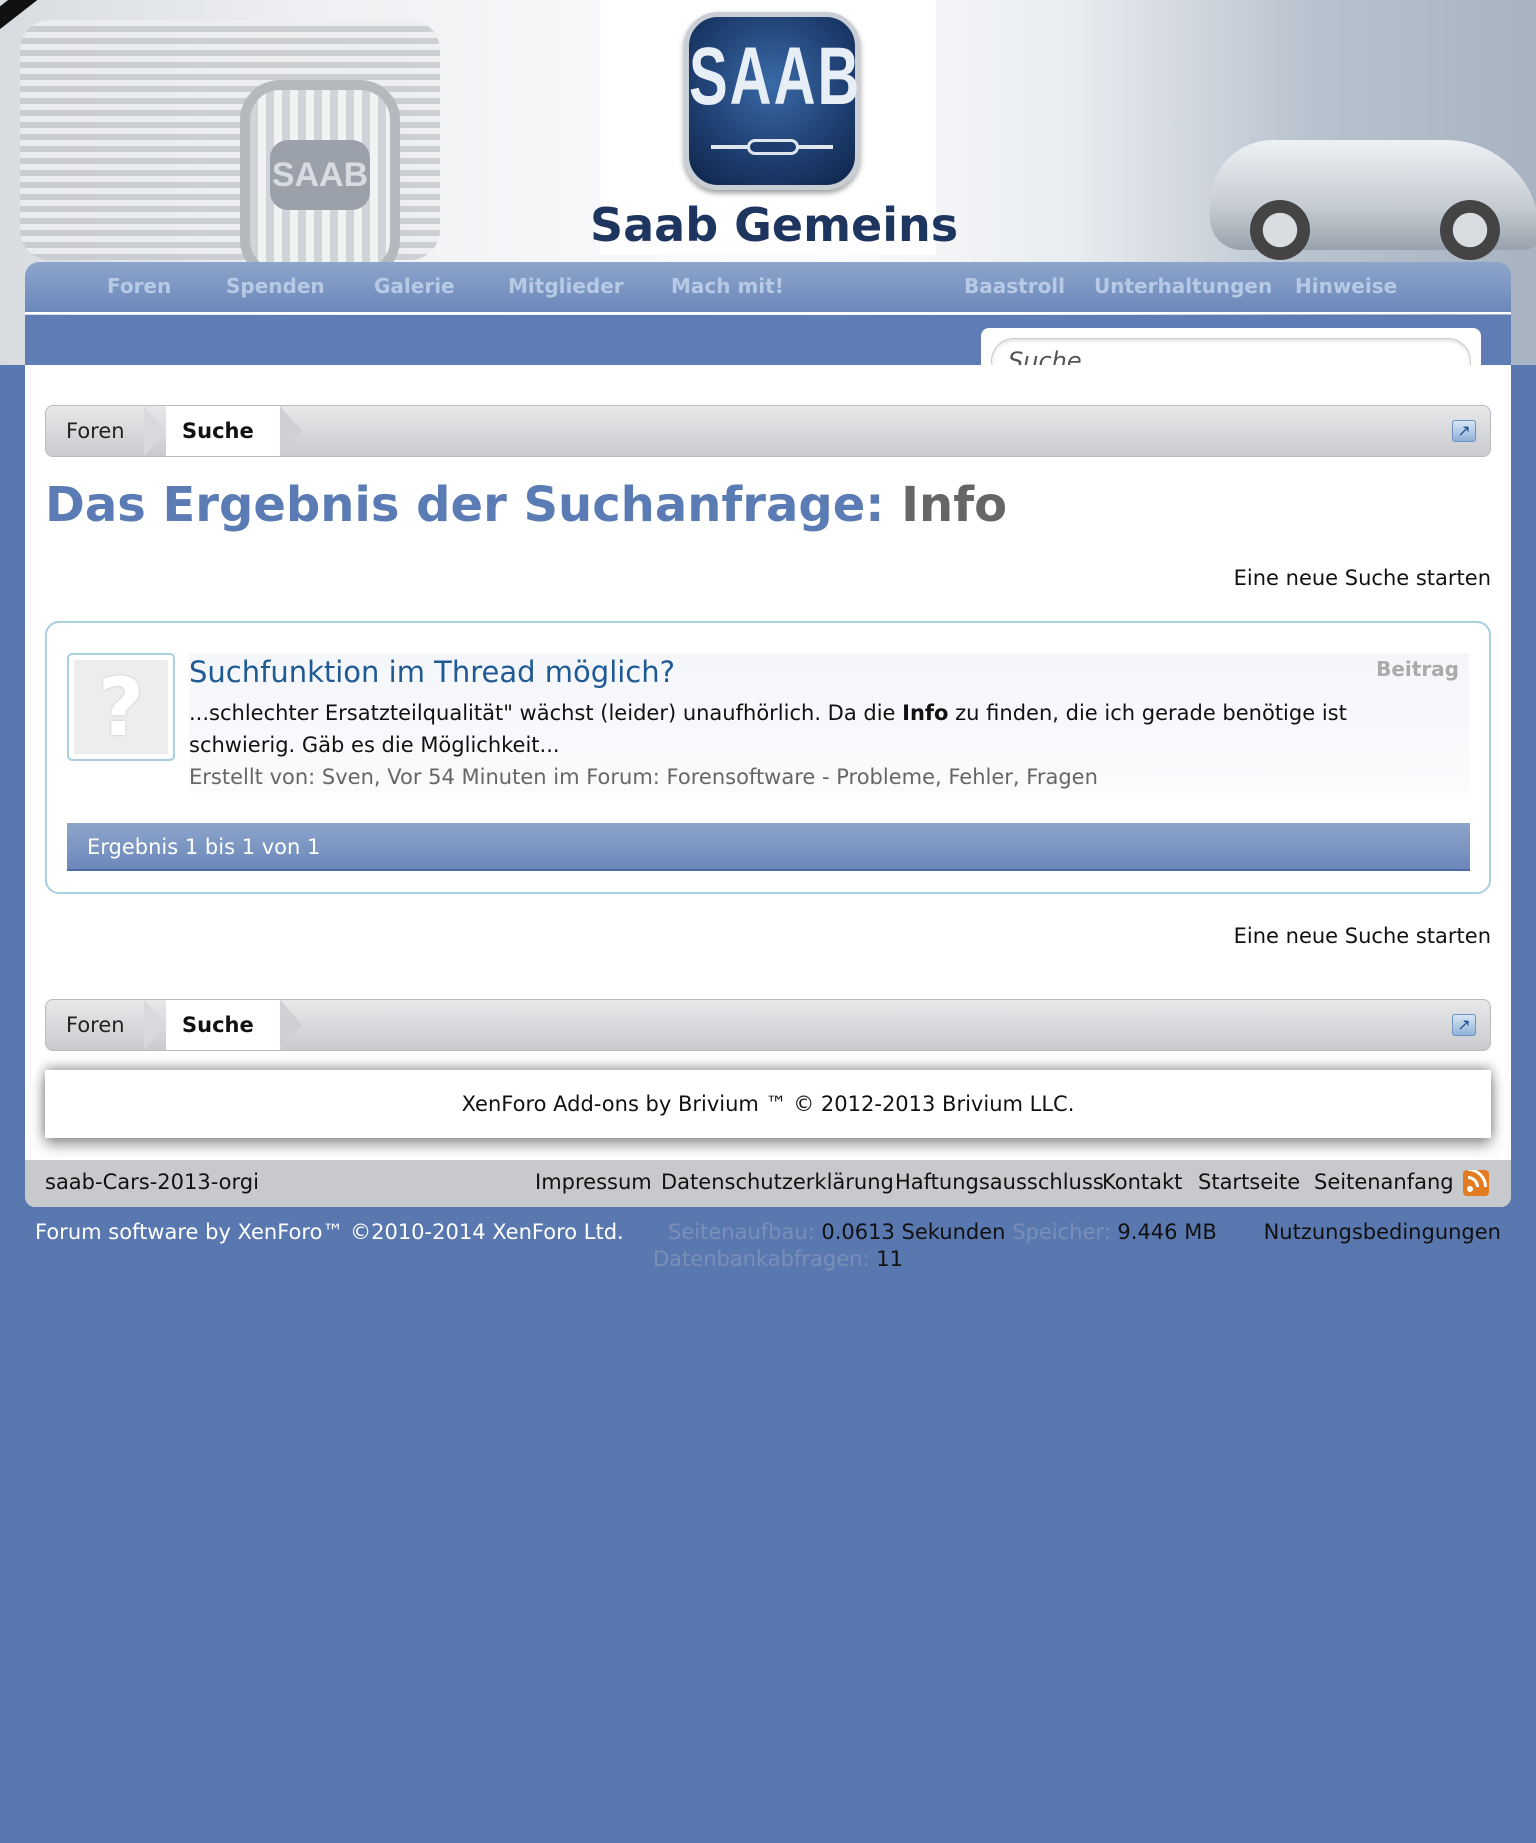 The image size is (1536, 1843). Describe the element at coordinates (925, 713) in the screenshot. I see `snippet-highlight: Info` at that location.